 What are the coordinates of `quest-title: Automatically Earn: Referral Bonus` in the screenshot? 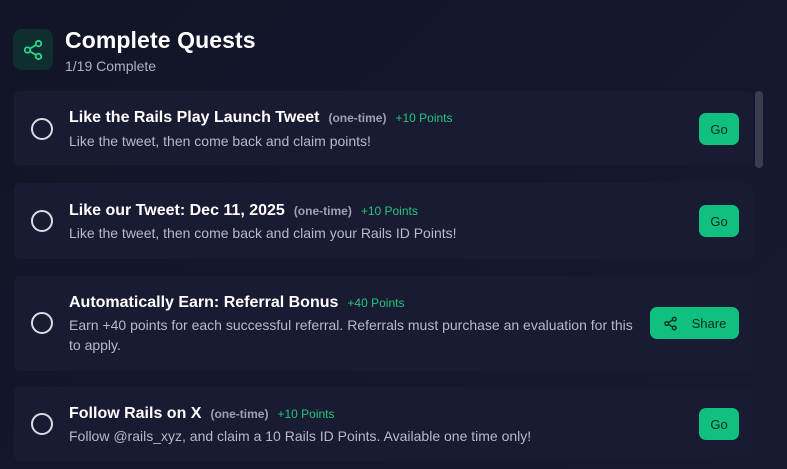 It's located at (204, 302).